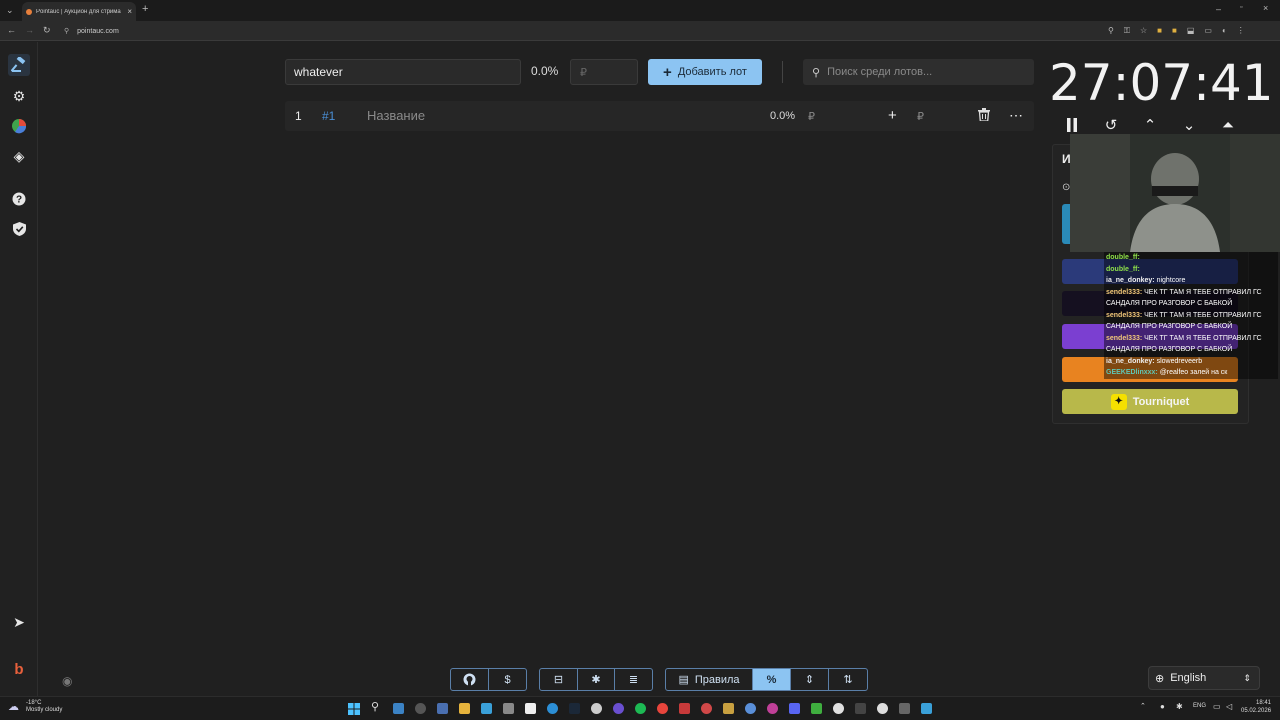  Describe the element at coordinates (1160, 678) in the screenshot. I see `globe-icon: ⊕` at that location.